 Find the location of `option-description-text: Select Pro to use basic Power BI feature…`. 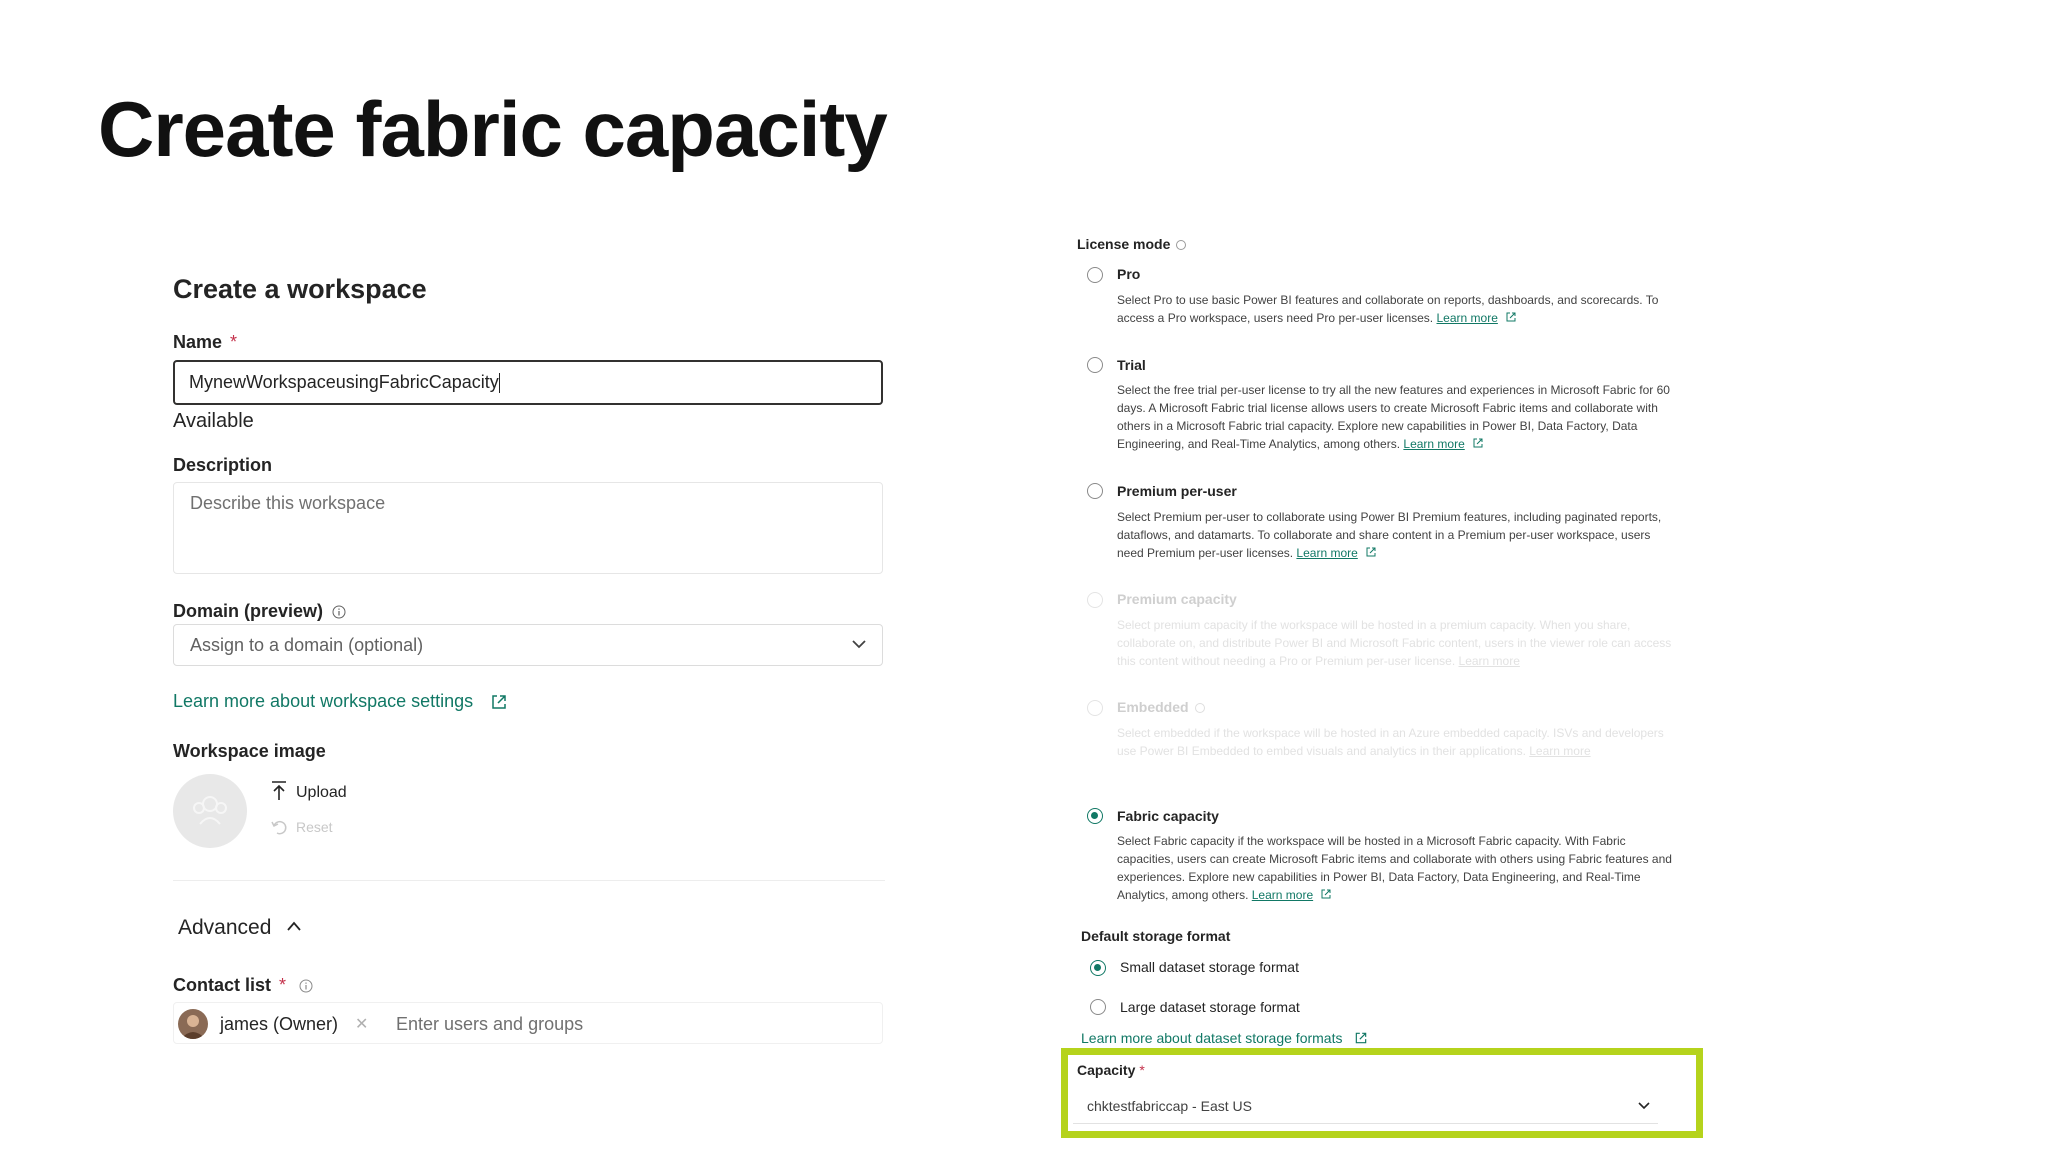

option-description-text: Select Pro to use basic Power BI feature… is located at coordinates (1388, 309).